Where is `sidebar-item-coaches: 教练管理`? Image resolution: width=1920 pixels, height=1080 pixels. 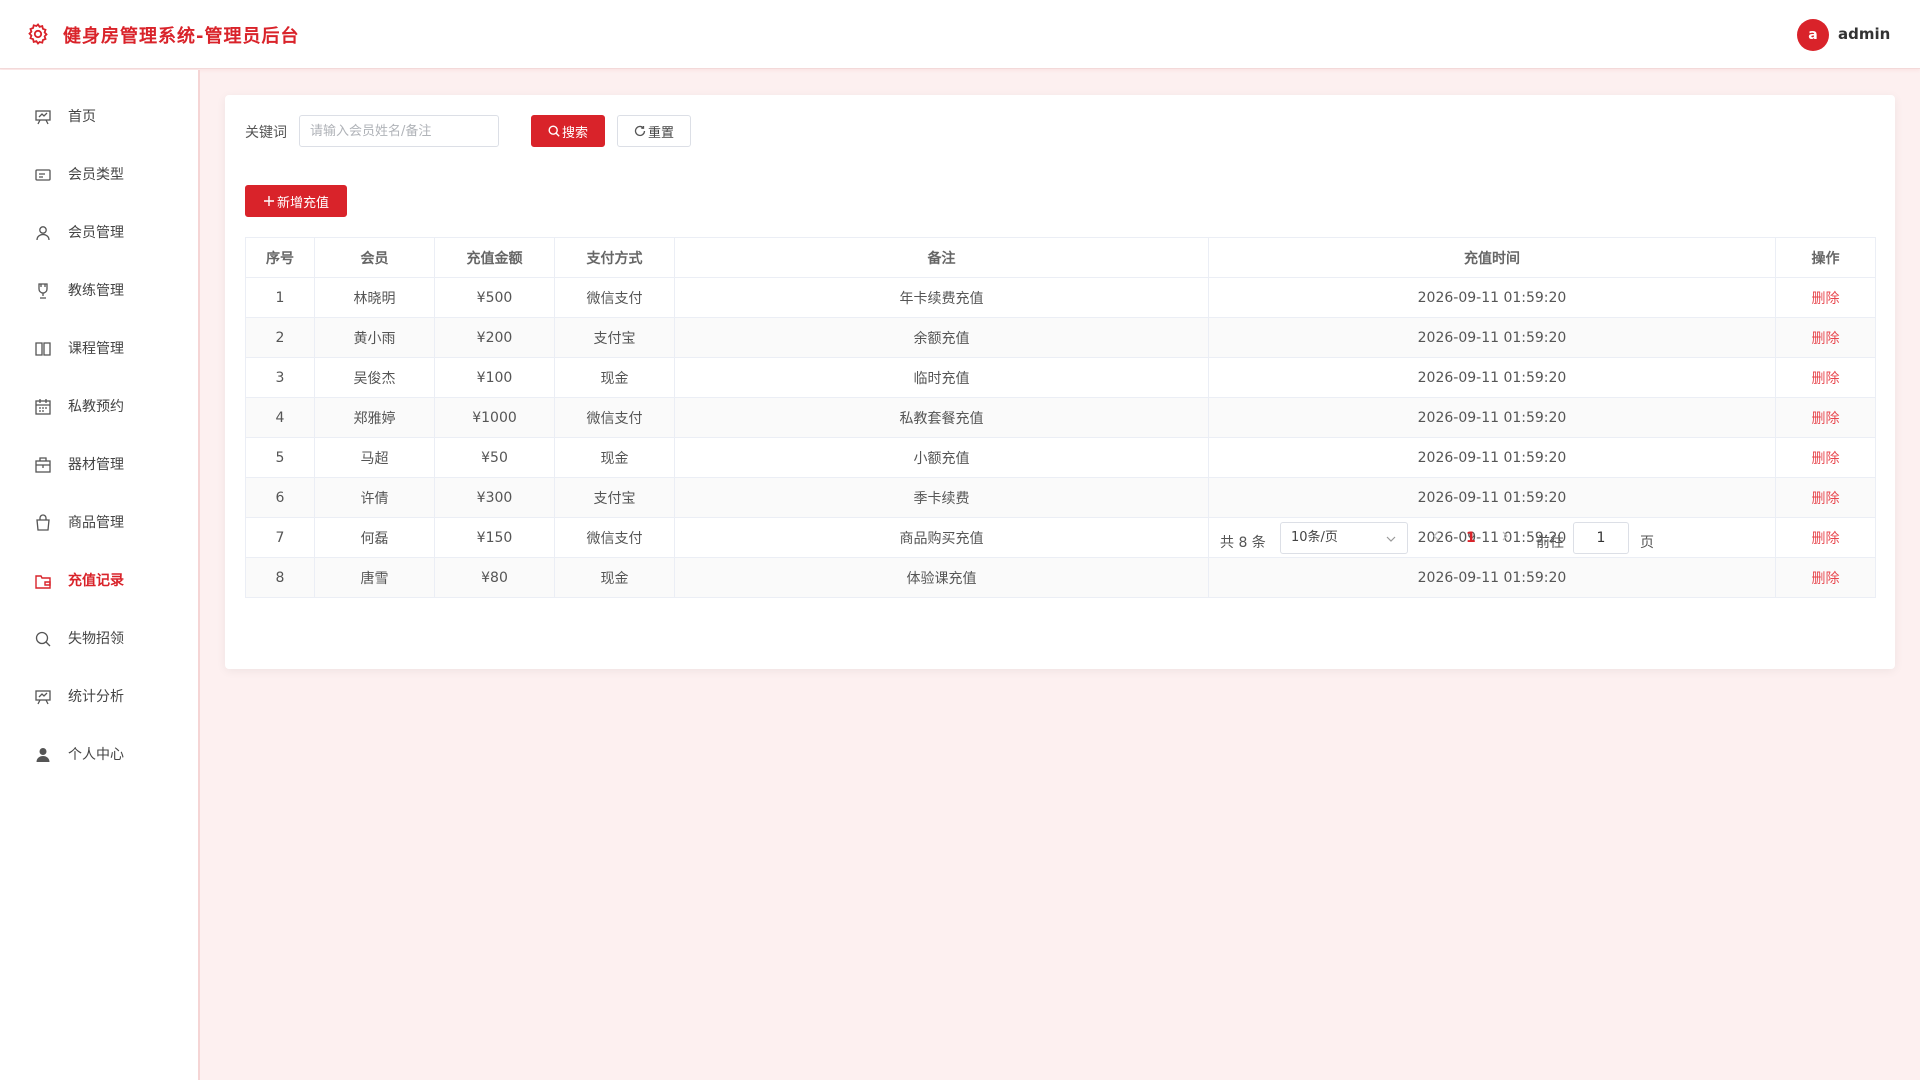 sidebar-item-coaches: 教练管理 is located at coordinates (99, 291).